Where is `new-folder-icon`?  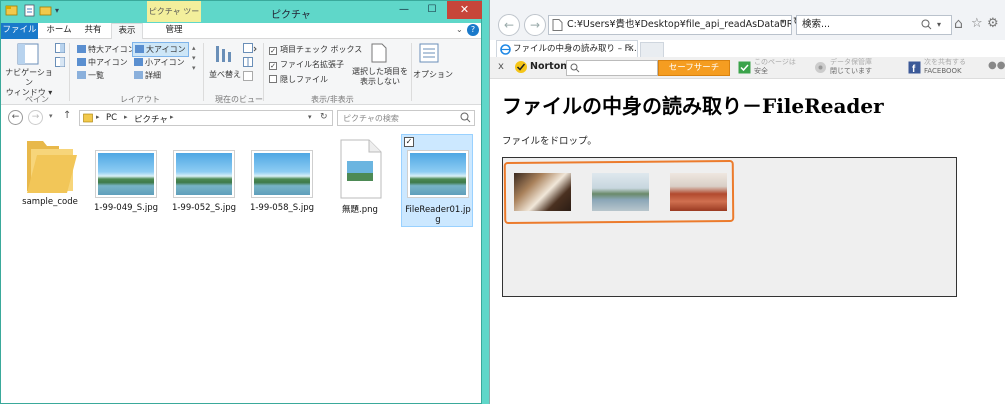 new-folder-icon is located at coordinates (45, 10).